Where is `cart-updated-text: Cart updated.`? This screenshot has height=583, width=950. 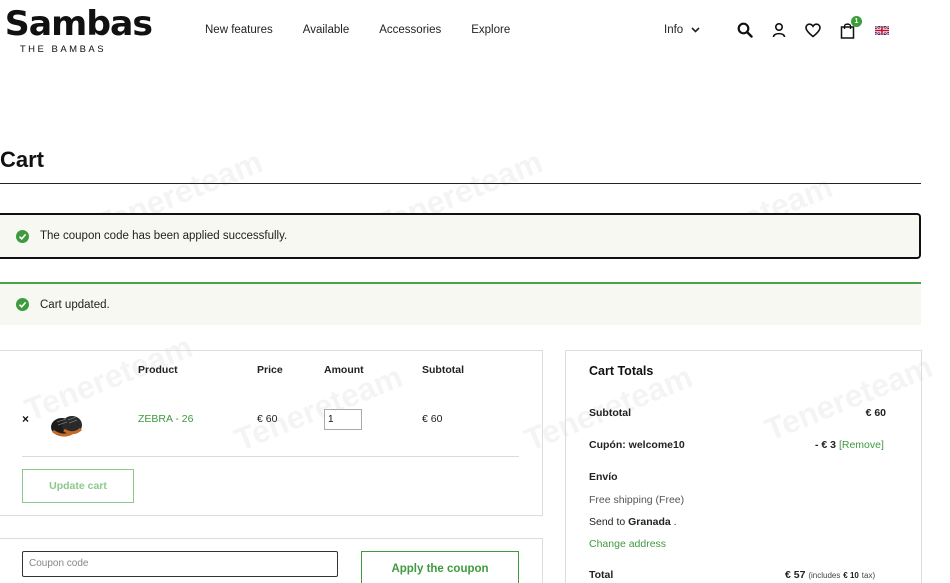
cart-updated-text: Cart updated. is located at coordinates (75, 304).